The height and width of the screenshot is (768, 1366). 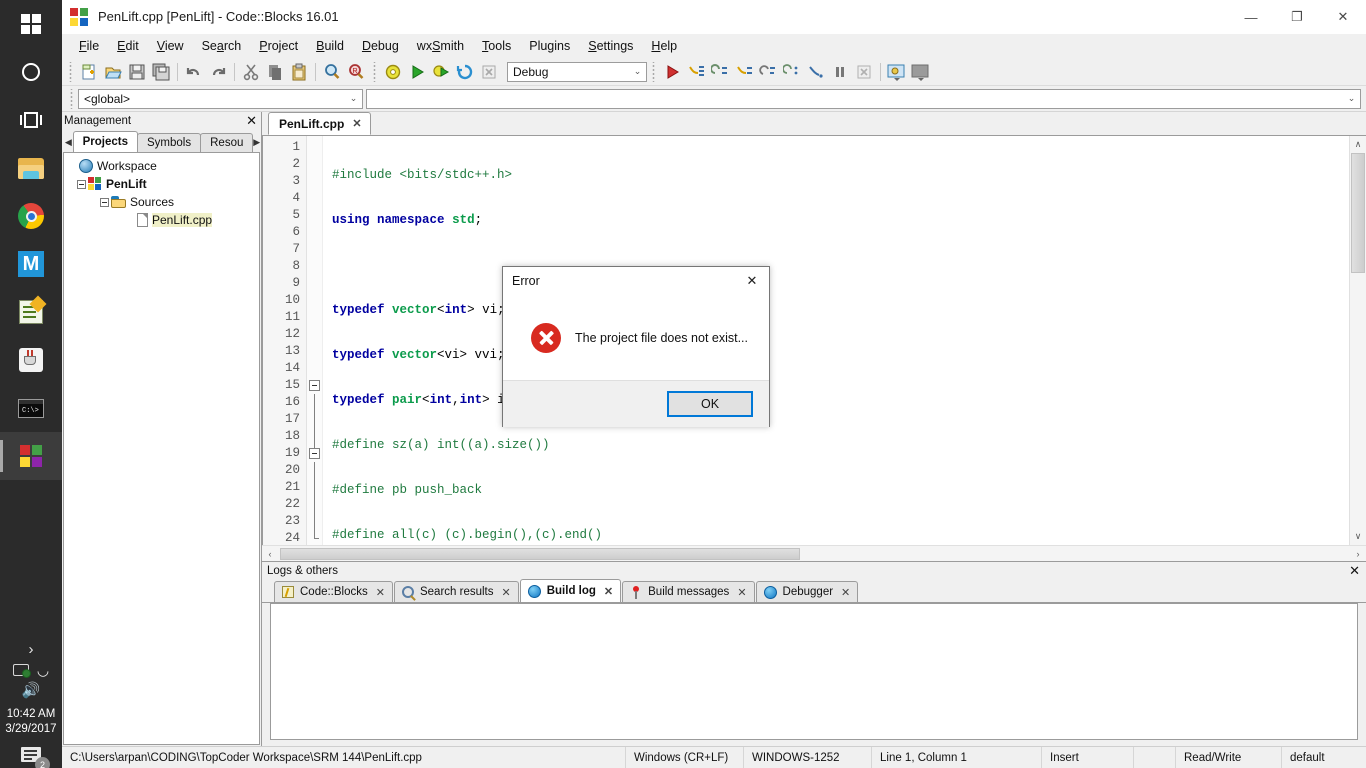 I want to click on cortana-search-button, so click(x=31, y=72).